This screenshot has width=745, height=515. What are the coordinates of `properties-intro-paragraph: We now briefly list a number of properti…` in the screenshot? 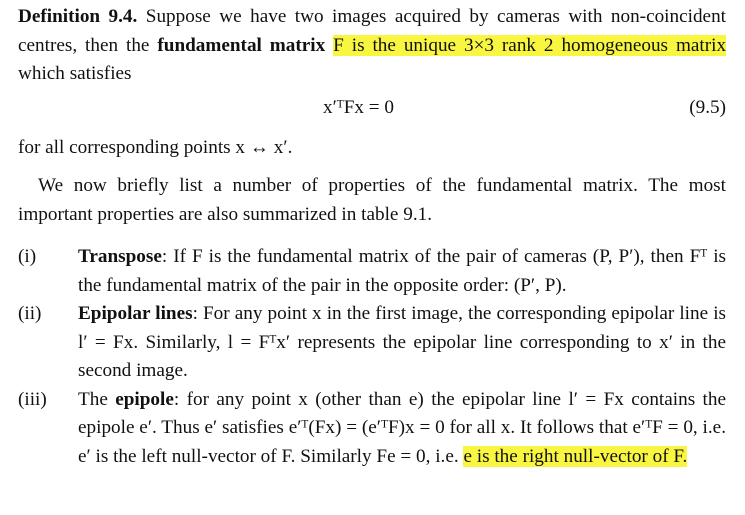 It's located at (372, 200).